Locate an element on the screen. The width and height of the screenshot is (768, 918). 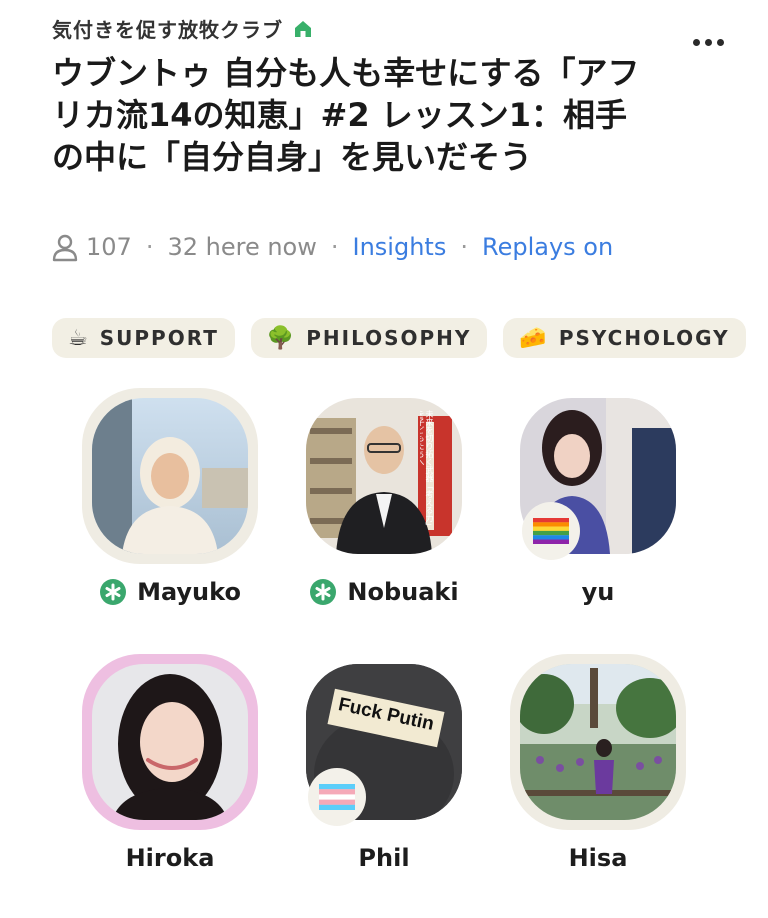
topic-label: SUPPORT is located at coordinates (159, 338).